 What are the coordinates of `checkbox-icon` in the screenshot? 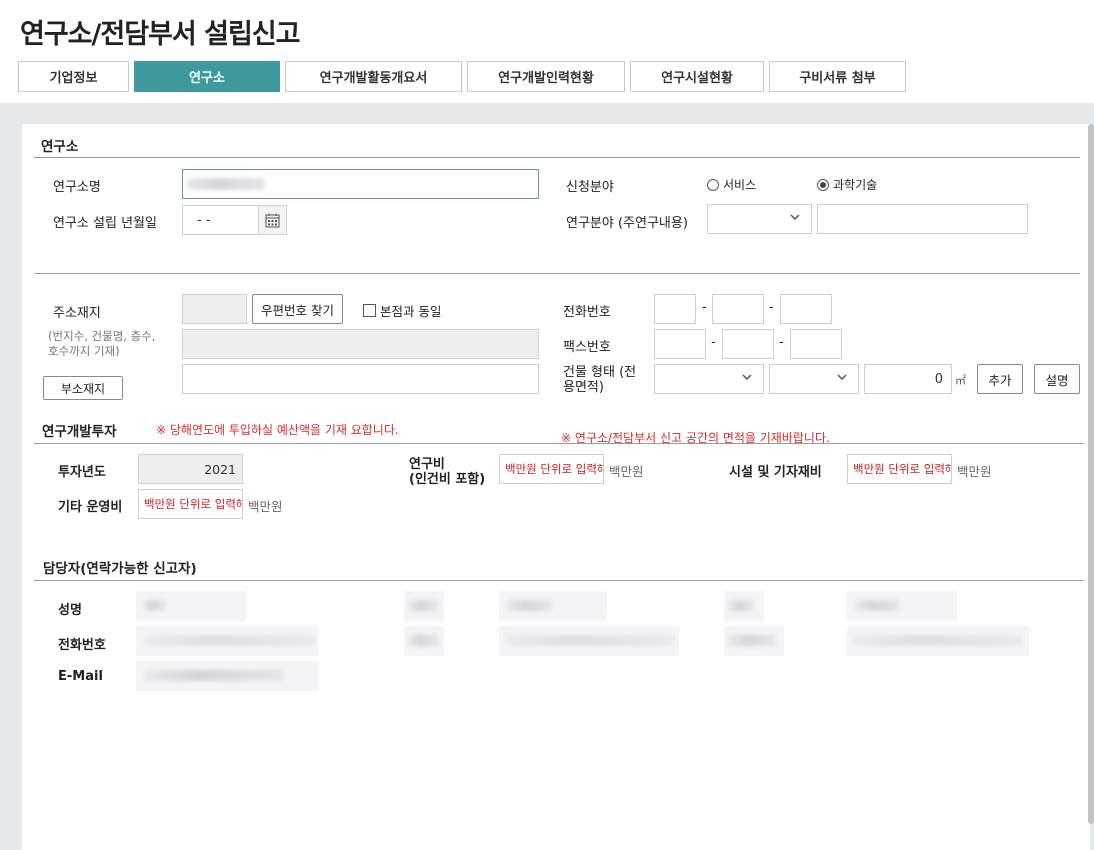 It's located at (369, 310).